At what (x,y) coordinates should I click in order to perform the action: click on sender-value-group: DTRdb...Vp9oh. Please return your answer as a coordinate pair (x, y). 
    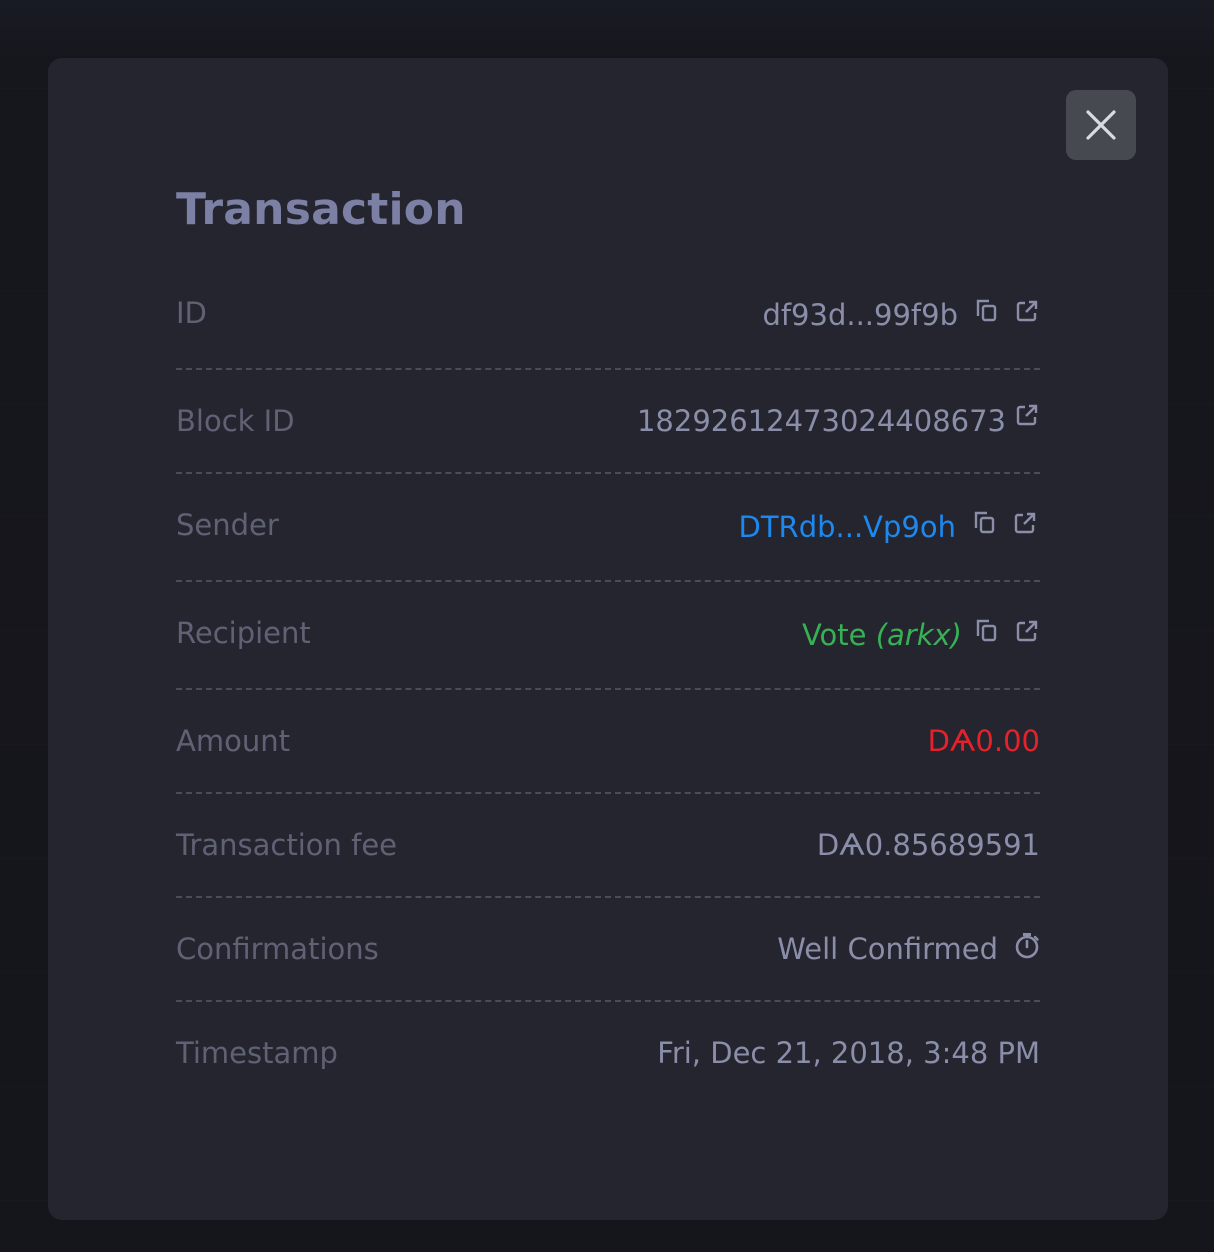
    Looking at the image, I should click on (889, 527).